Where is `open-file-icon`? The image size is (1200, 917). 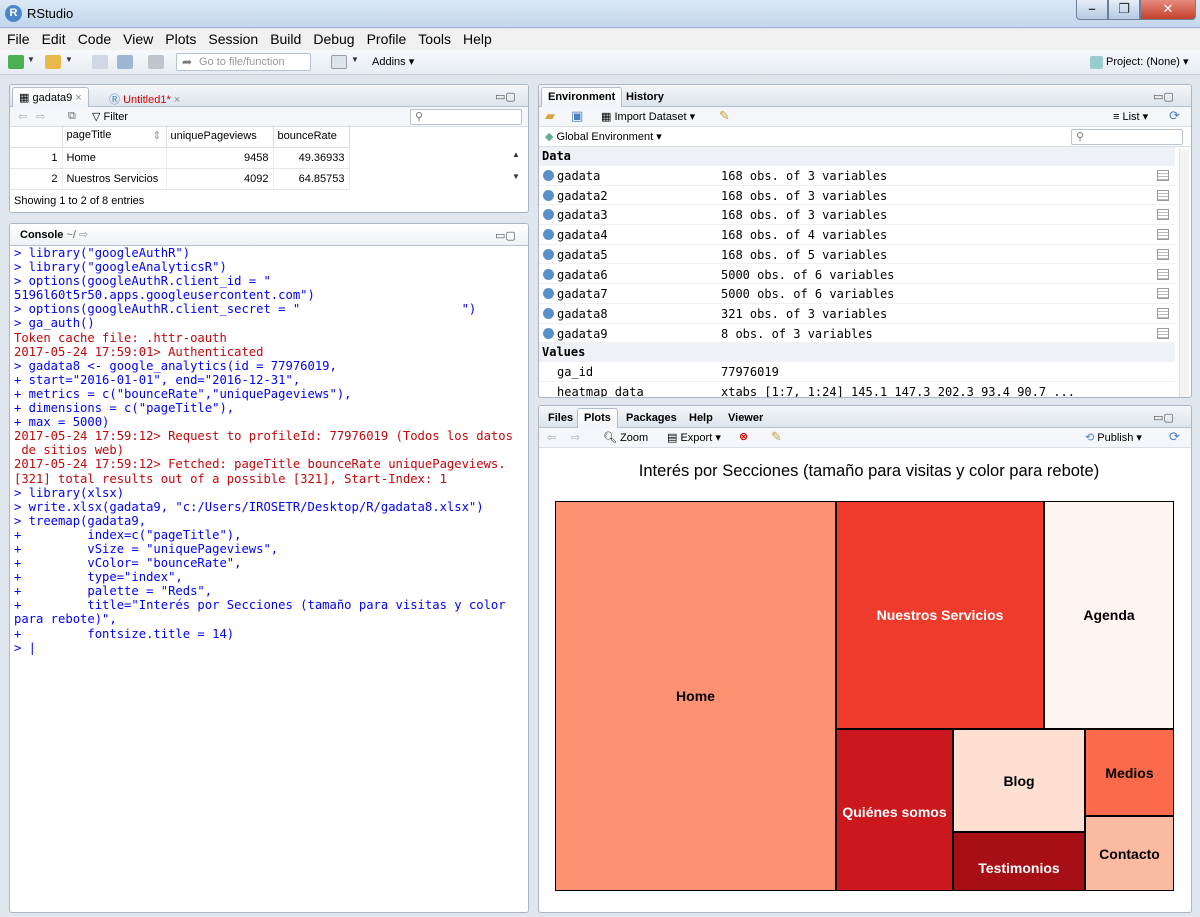
open-file-icon is located at coordinates (53, 62).